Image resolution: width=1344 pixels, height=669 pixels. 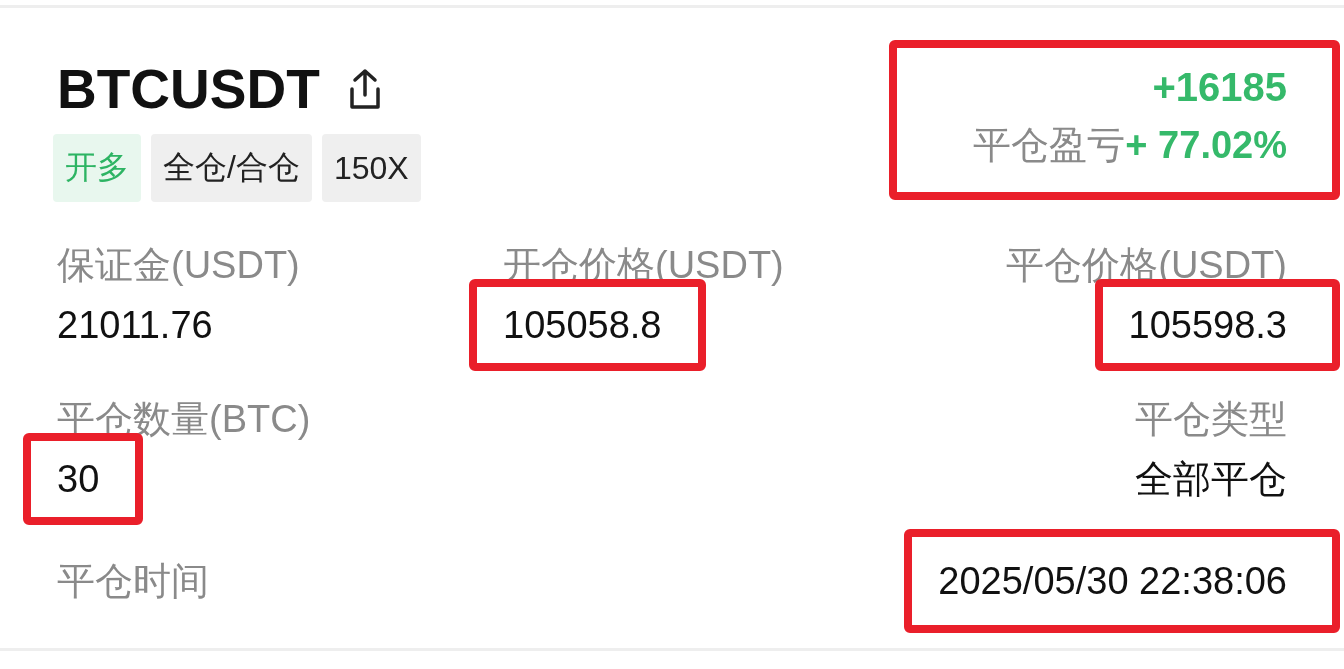 I want to click on field-label: 平仓类型, so click(x=1211, y=419).